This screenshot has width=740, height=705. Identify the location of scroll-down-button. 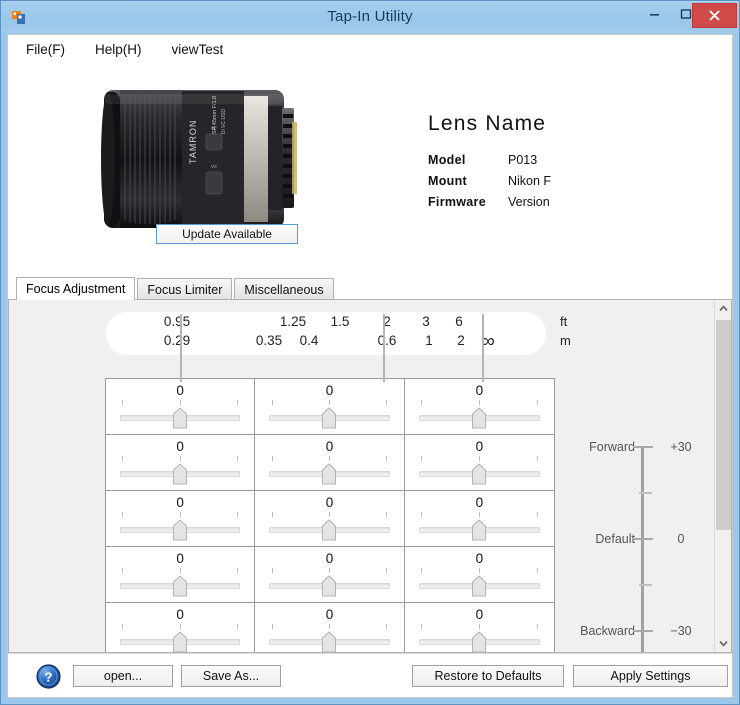
(723, 643).